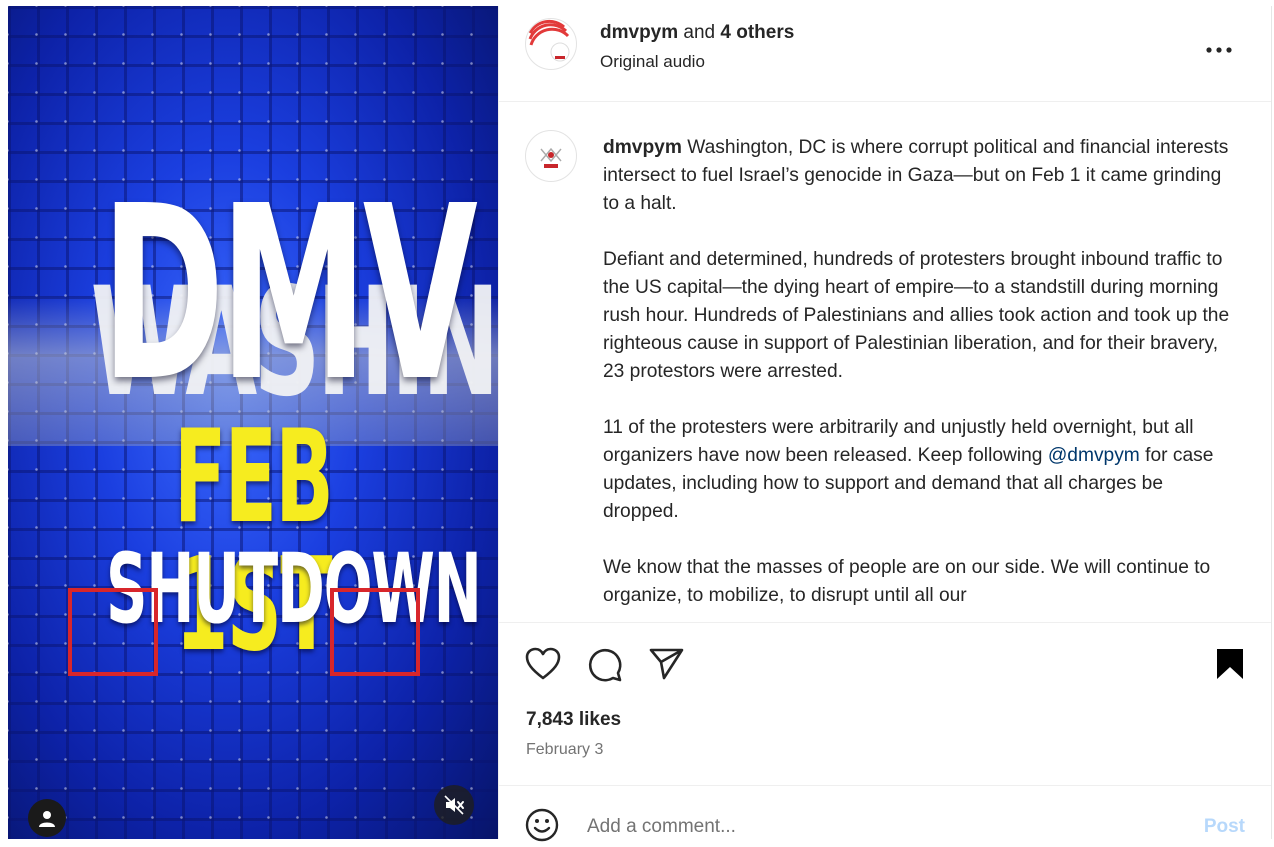 This screenshot has height=847, width=1274. Describe the element at coordinates (573, 720) in the screenshot. I see `likes-count: 7,843 likes` at that location.